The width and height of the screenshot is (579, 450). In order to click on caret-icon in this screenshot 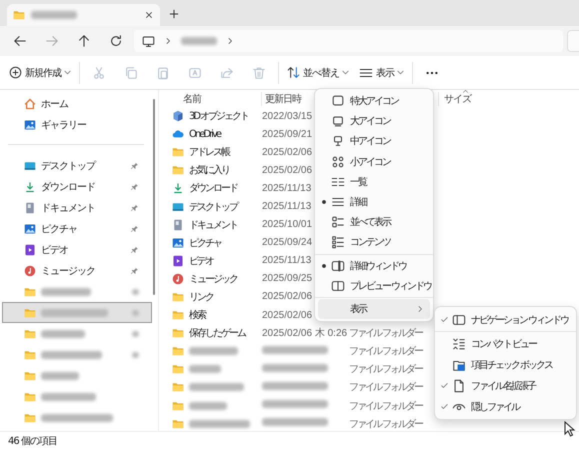, I will do `click(345, 72)`.